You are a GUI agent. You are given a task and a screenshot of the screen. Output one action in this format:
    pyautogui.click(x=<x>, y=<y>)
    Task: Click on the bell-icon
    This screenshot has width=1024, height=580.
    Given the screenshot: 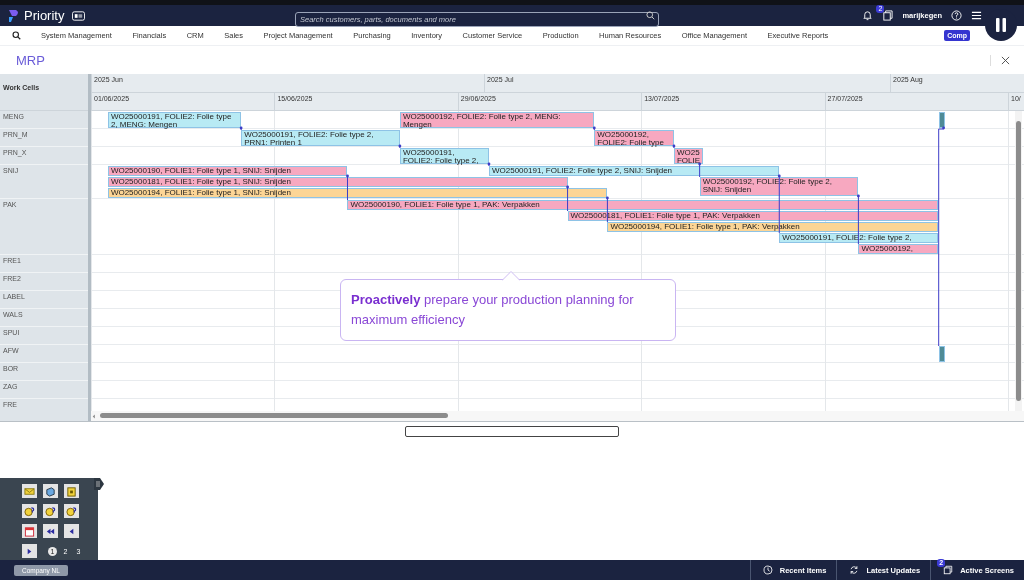 What is the action you would take?
    pyautogui.click(x=868, y=15)
    